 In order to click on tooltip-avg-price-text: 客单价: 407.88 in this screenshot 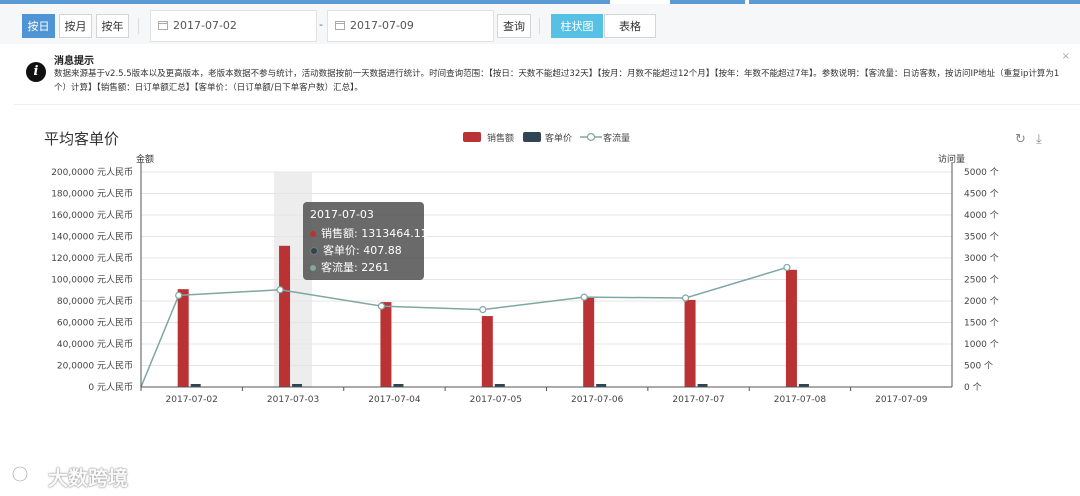, I will do `click(362, 250)`.